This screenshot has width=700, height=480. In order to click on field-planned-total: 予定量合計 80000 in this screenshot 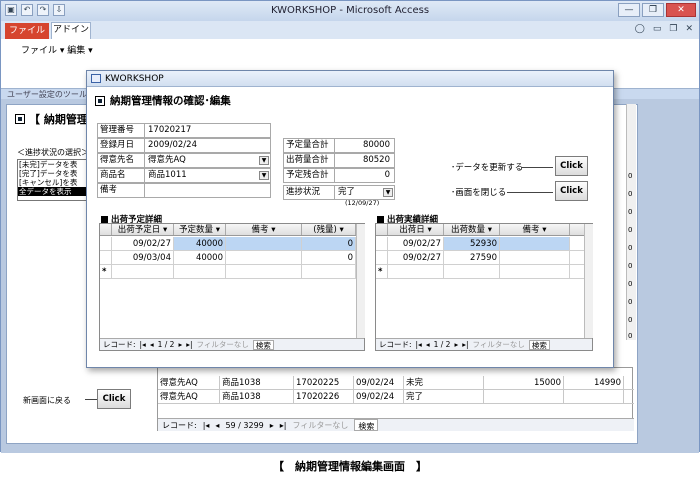, I will do `click(339, 145)`.